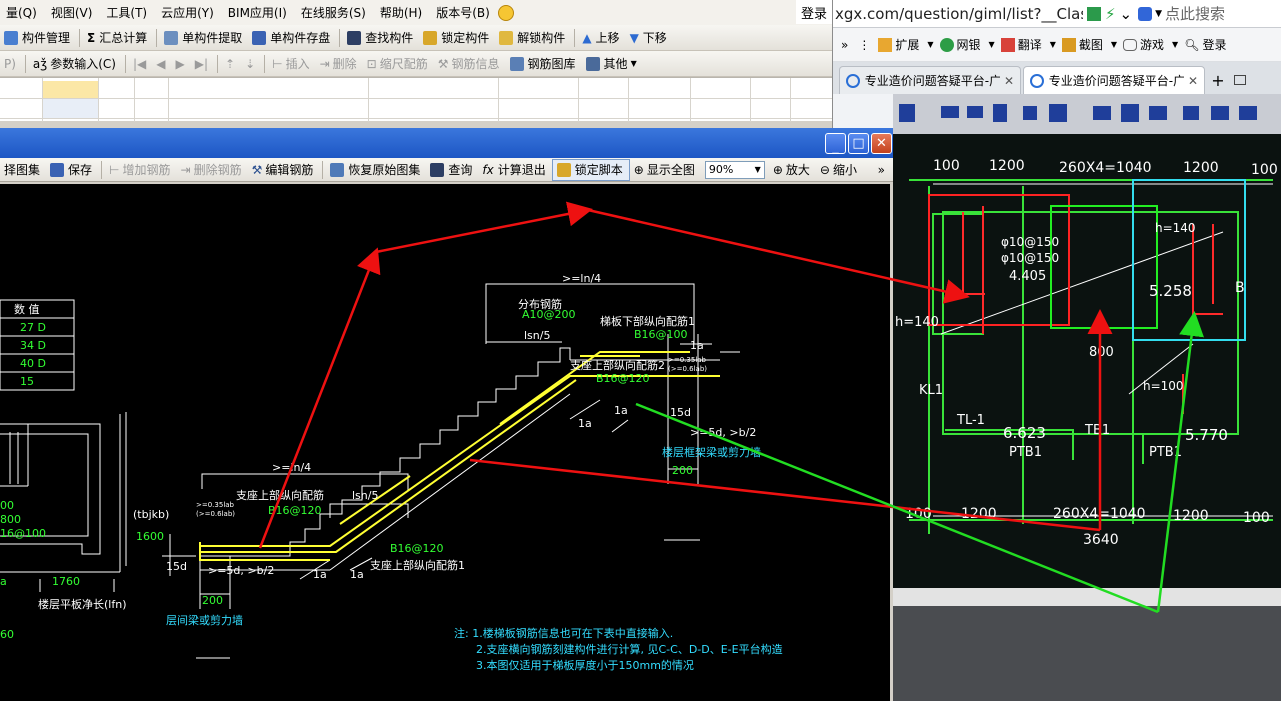 This screenshot has width=1281, height=701. I want to click on browser-login-button: 🔍︎ 登录, so click(1205, 44).